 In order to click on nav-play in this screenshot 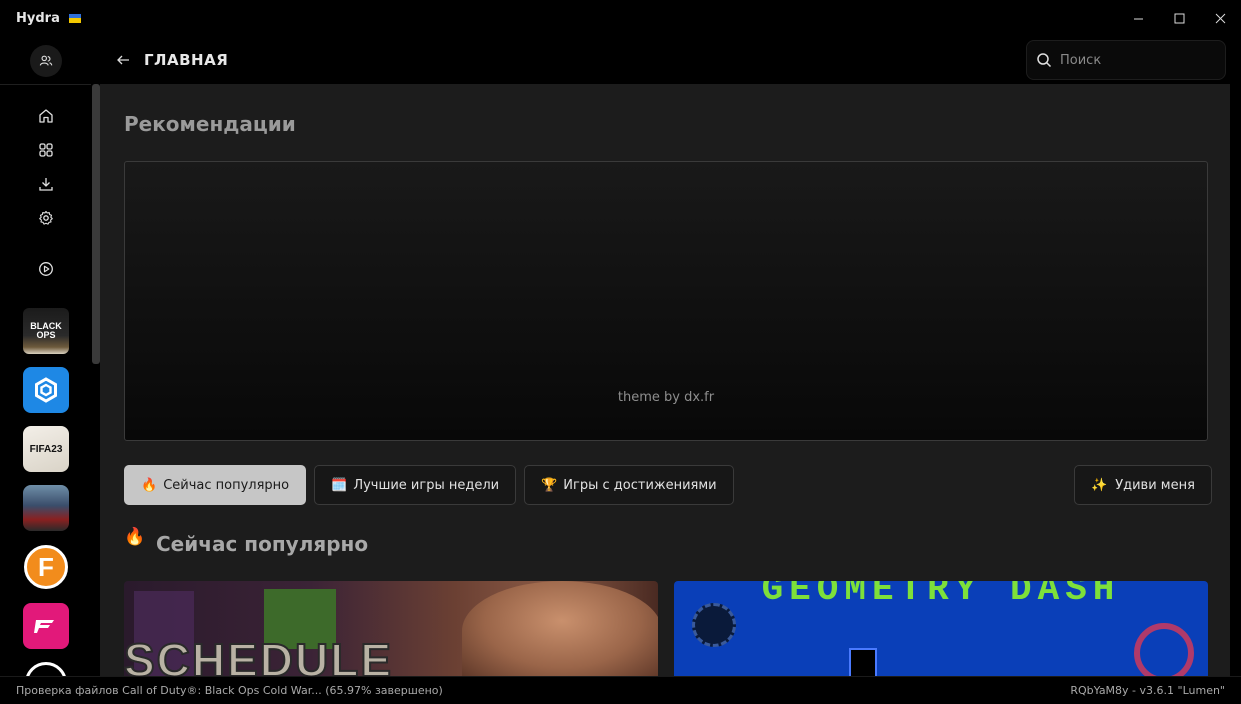, I will do `click(46, 269)`.